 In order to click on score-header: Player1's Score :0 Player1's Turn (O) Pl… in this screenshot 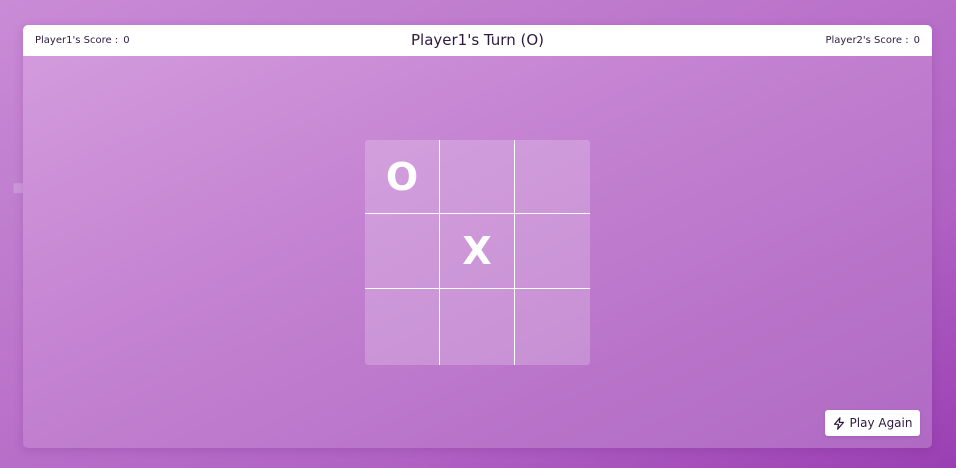, I will do `click(477, 40)`.